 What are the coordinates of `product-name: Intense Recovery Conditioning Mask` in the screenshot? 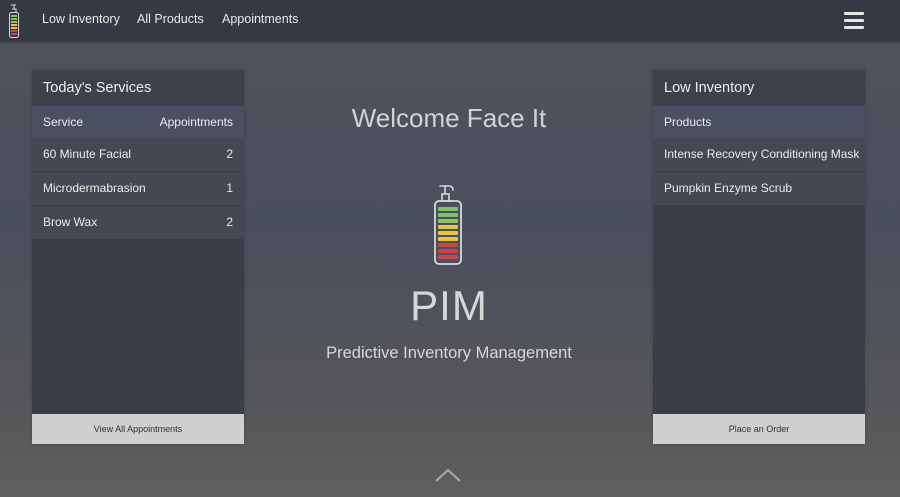 It's located at (762, 154).